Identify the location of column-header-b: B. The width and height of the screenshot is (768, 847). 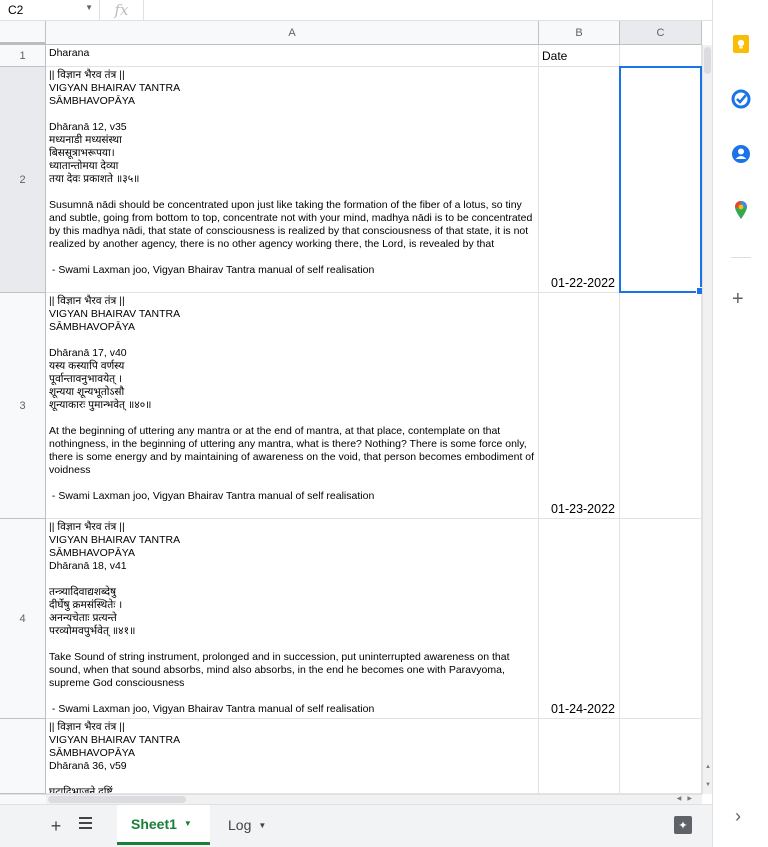
(579, 33).